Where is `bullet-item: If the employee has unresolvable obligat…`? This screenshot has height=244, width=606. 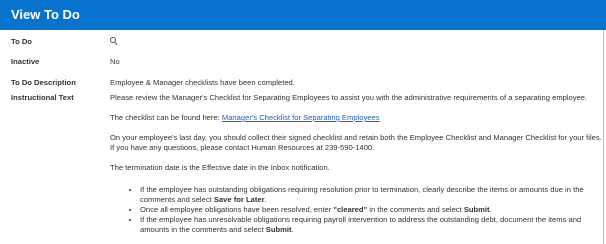
bullet-item: If the employee has unresolvable obligat… is located at coordinates (371, 225).